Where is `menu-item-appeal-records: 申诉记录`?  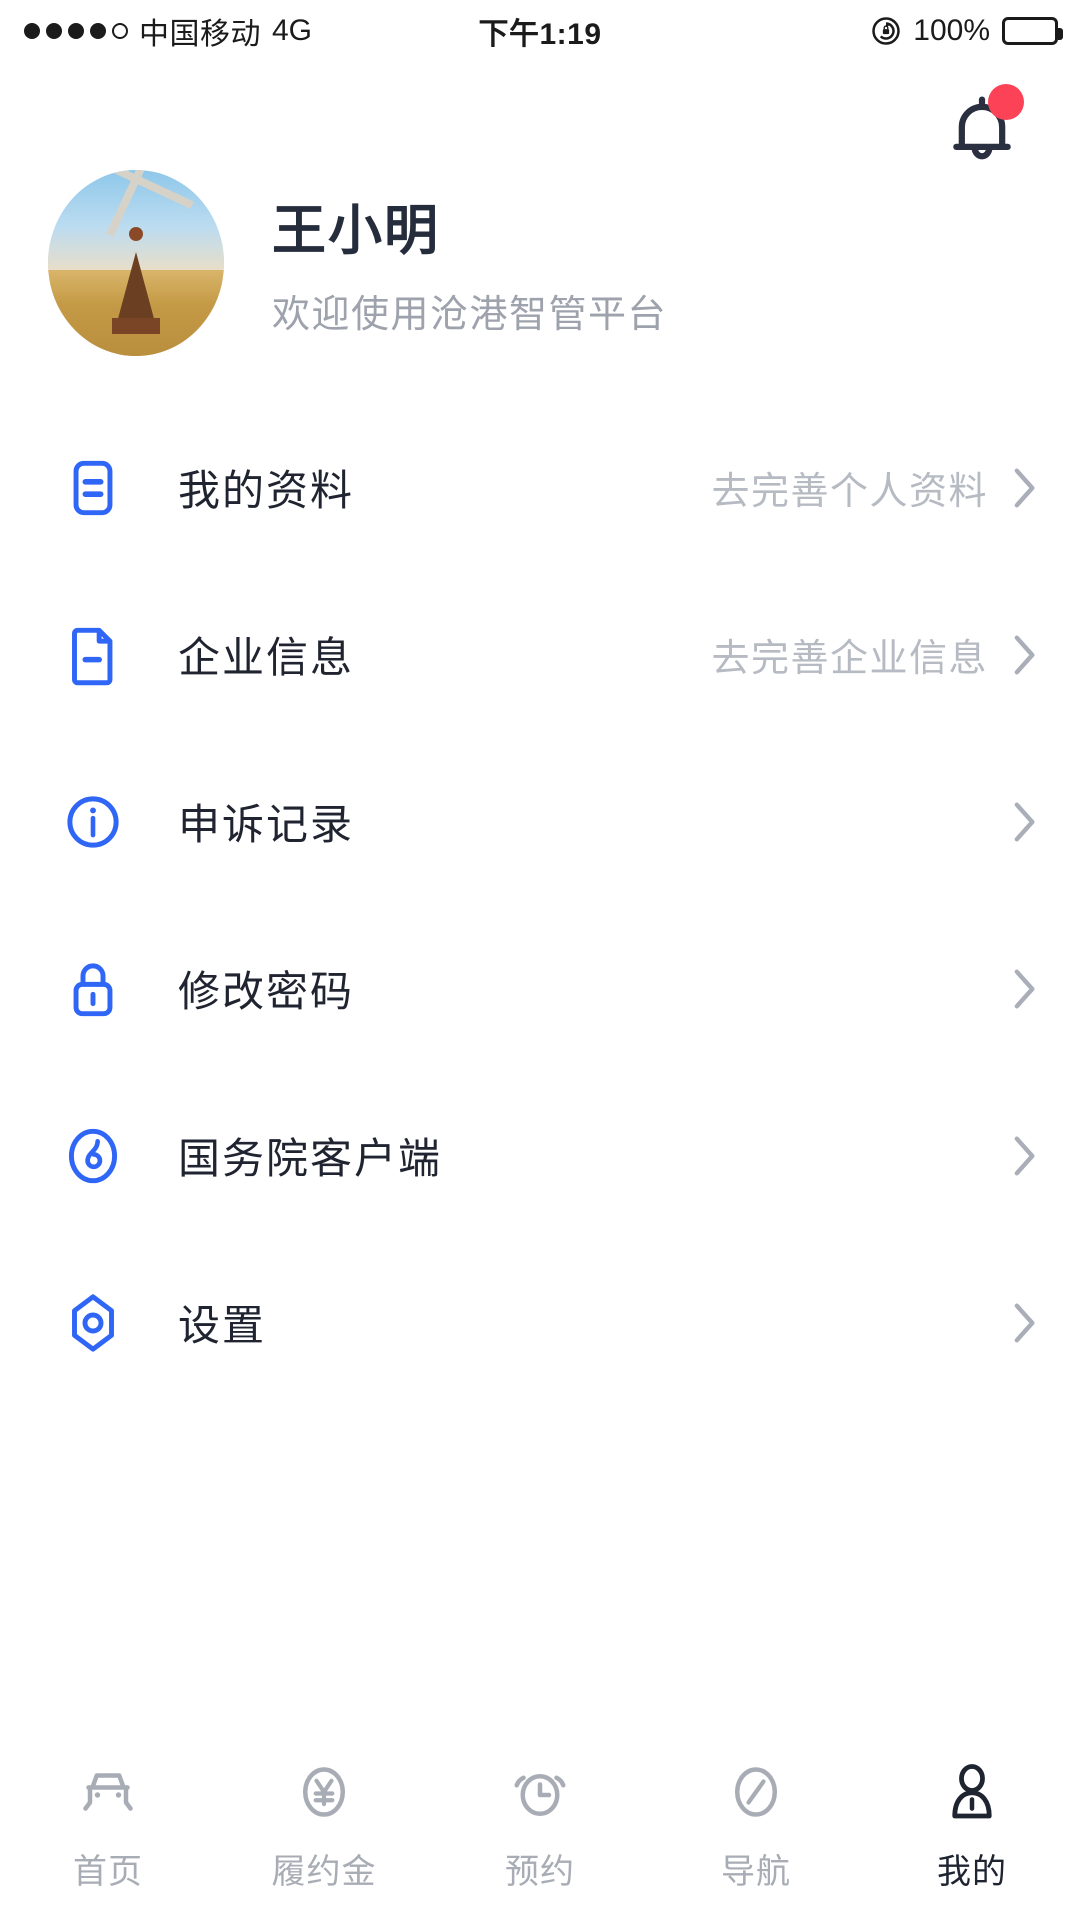 menu-item-appeal-records: 申诉记录 is located at coordinates (540, 821).